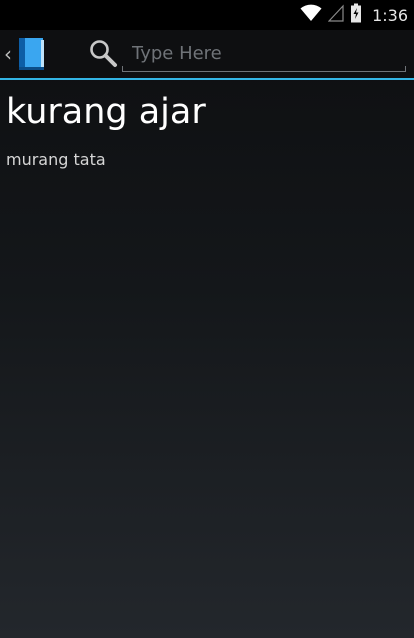  I want to click on entry-word: kurang ajar, so click(106, 112).